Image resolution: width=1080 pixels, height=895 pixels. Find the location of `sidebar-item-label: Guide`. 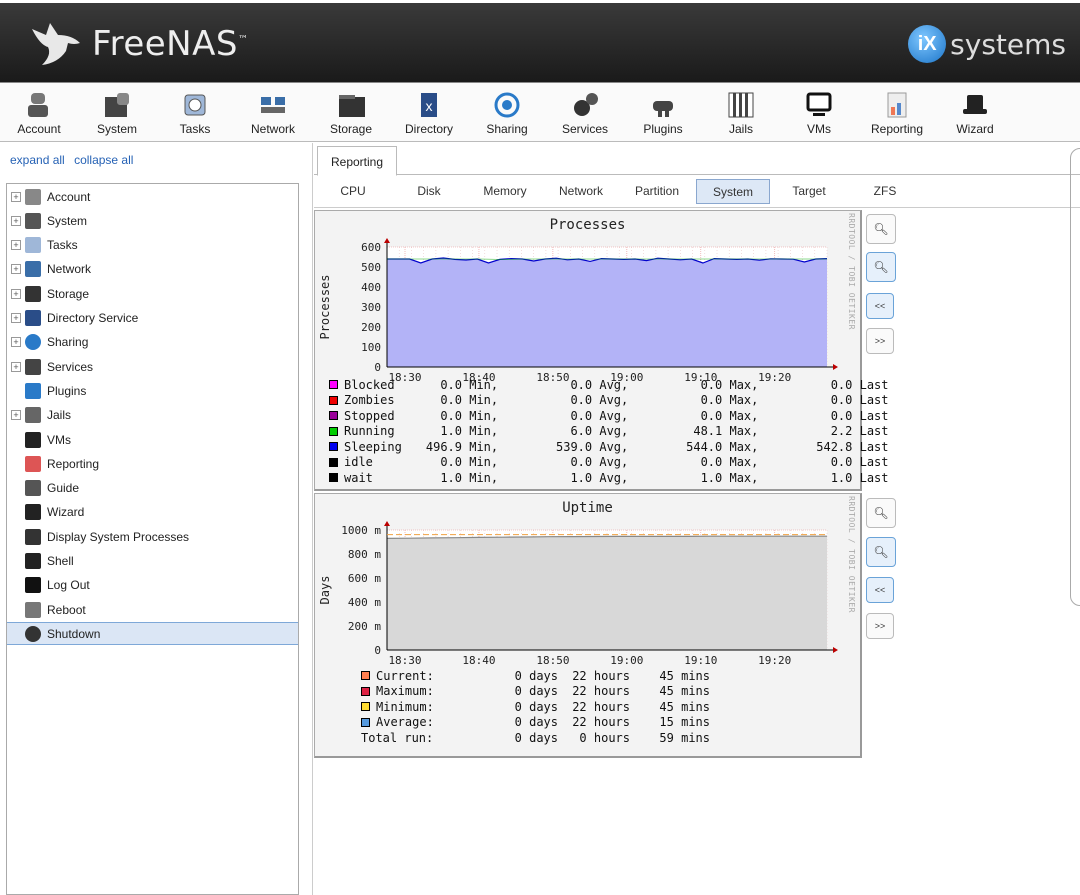

sidebar-item-label: Guide is located at coordinates (63, 488).